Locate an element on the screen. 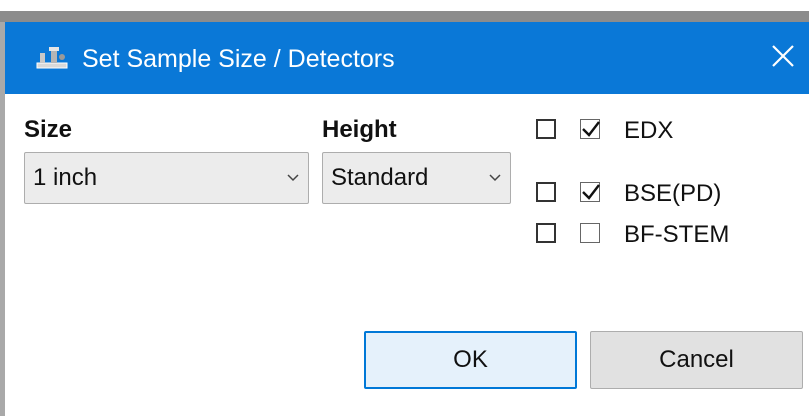 The image size is (809, 416). height-dropdown: Standard is located at coordinates (416, 178).